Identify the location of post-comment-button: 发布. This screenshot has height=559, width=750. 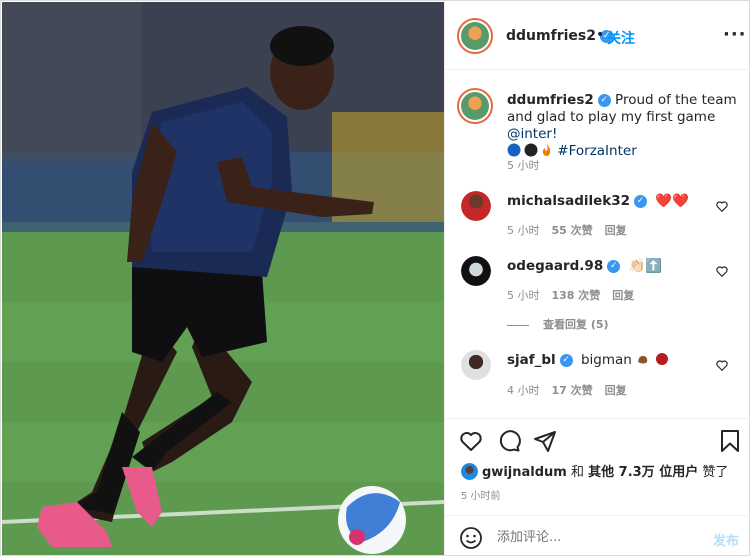
(726, 539).